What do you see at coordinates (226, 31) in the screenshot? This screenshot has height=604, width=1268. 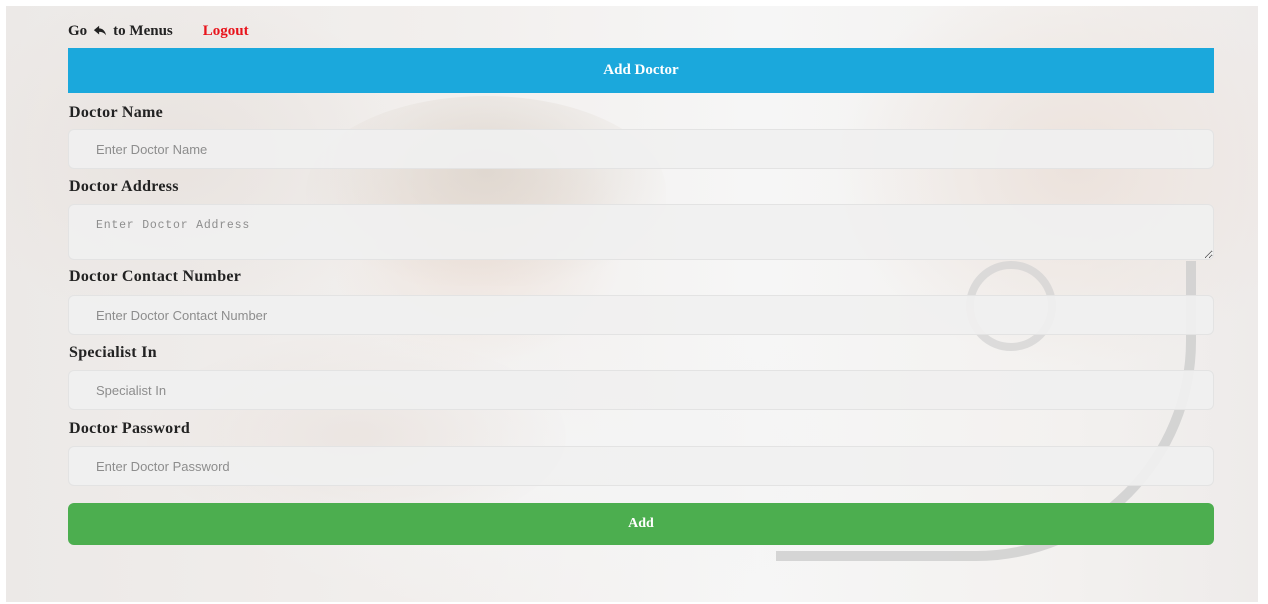 I see `logout-link: Logout` at bounding box center [226, 31].